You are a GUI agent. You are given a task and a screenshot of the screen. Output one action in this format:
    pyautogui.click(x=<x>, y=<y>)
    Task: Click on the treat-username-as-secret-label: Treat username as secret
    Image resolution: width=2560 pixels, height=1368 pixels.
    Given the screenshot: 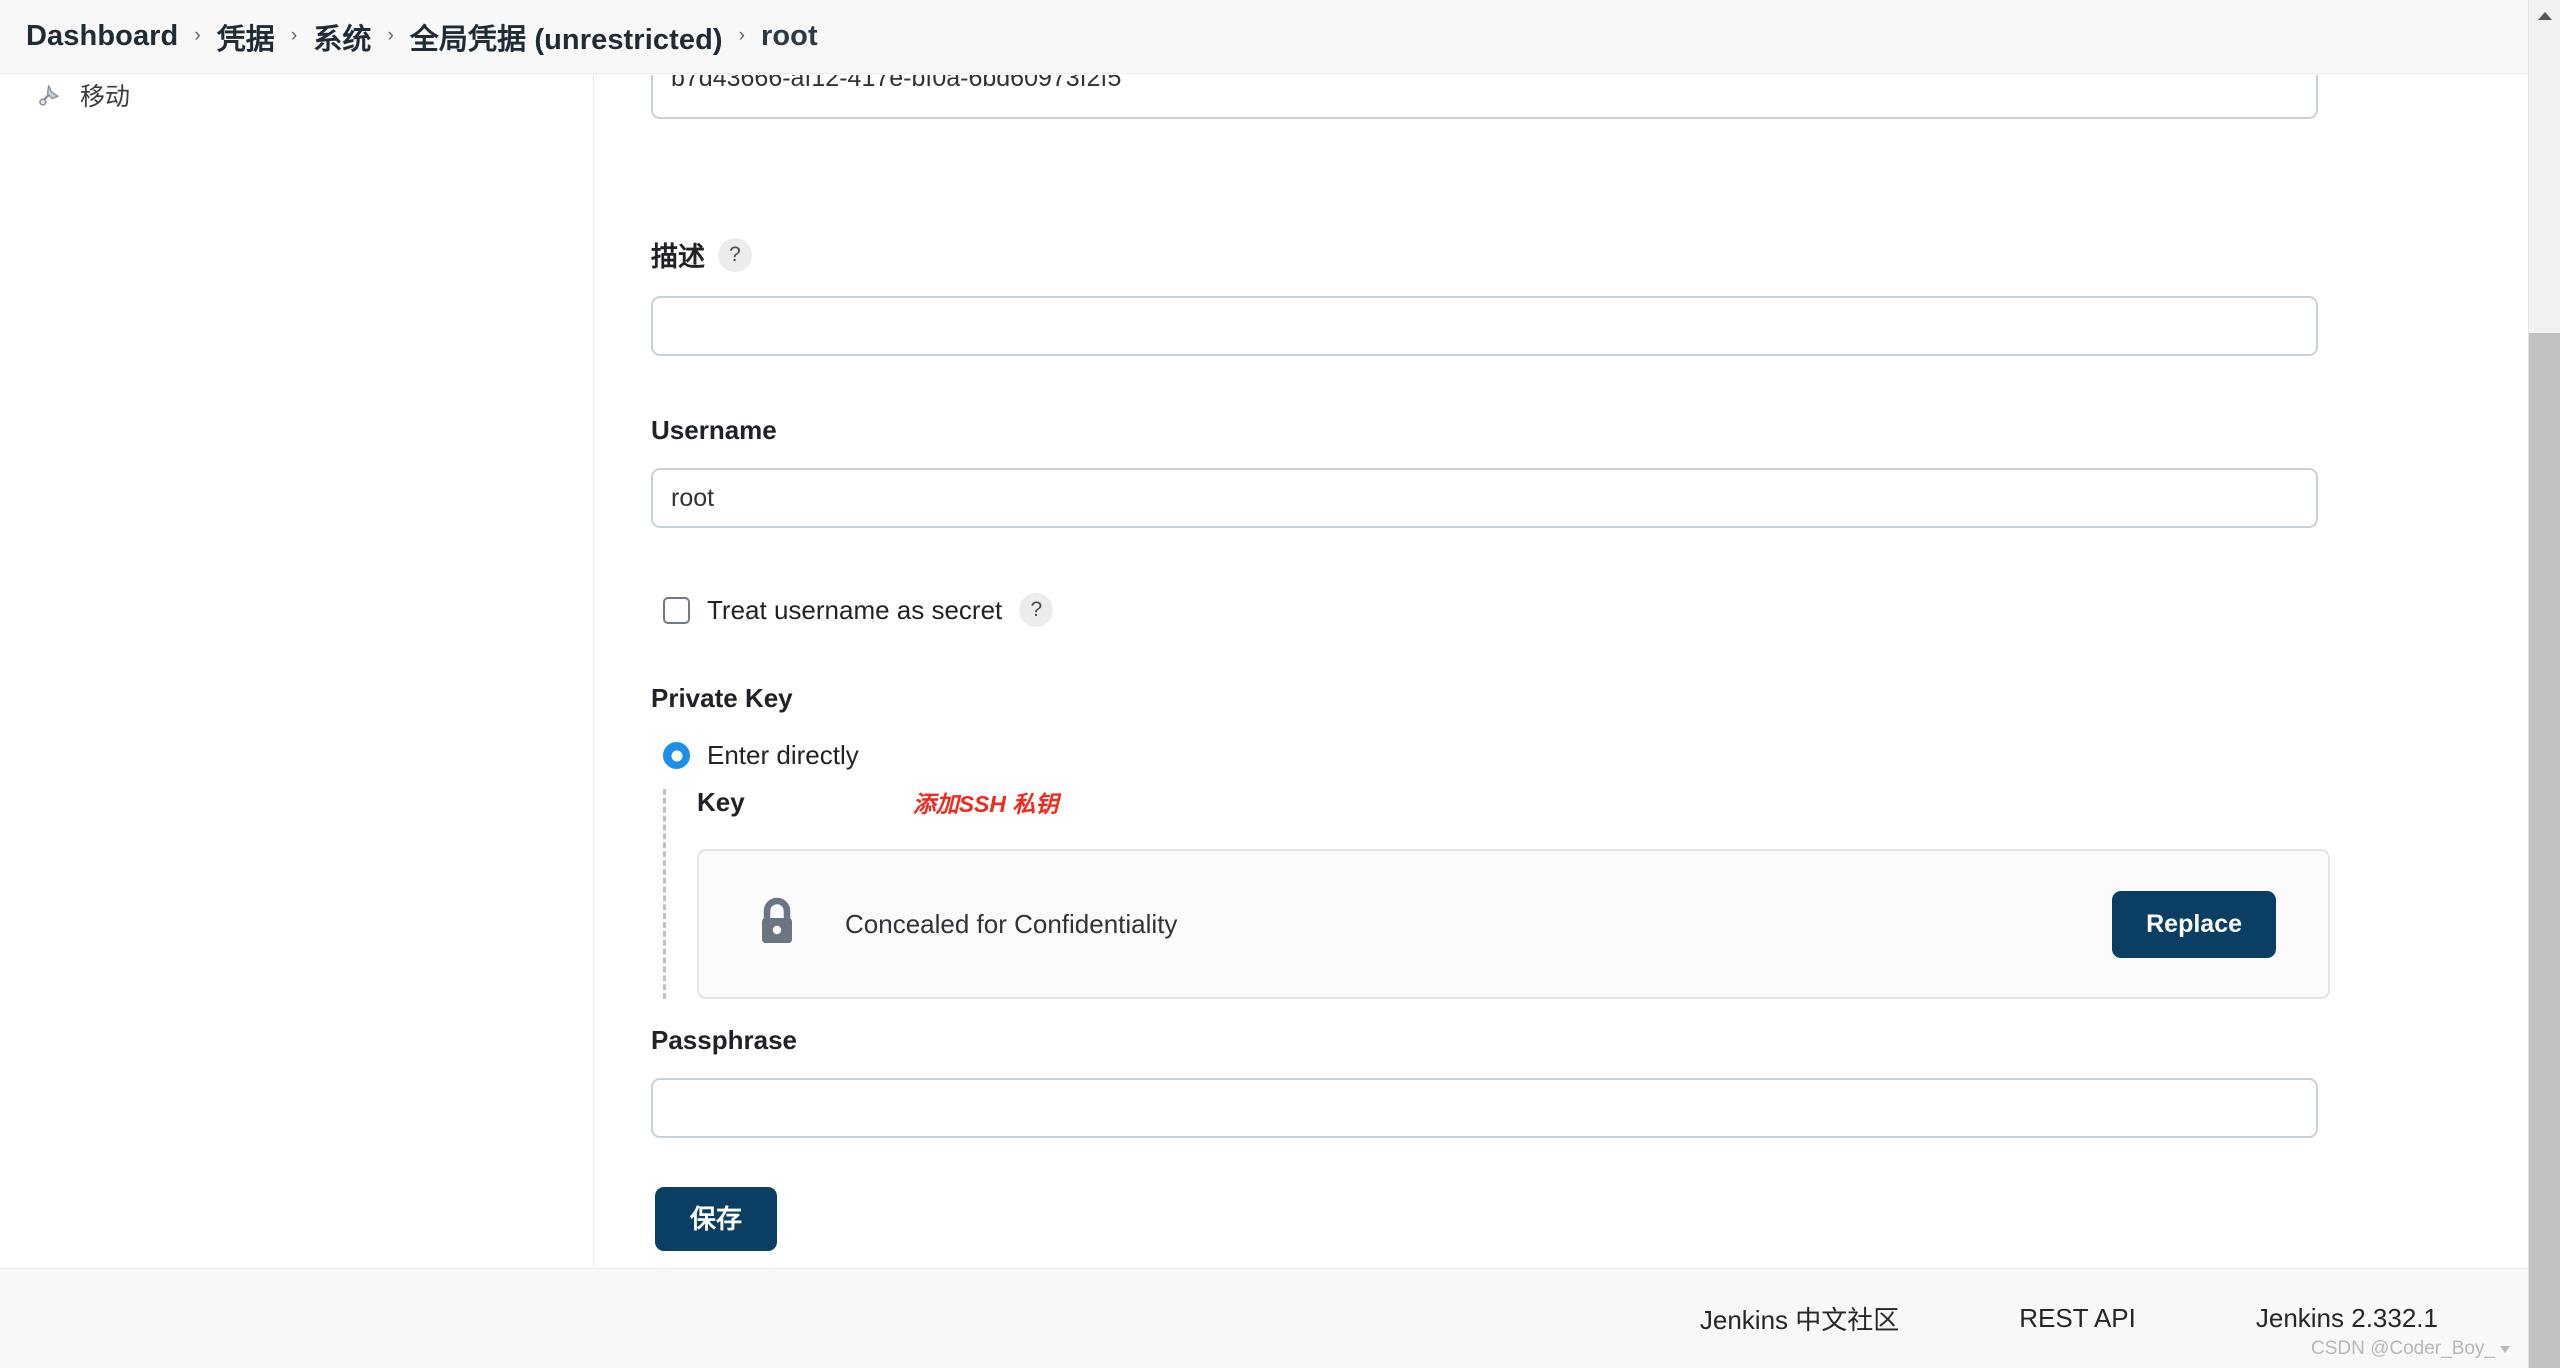 What is the action you would take?
    pyautogui.click(x=855, y=609)
    